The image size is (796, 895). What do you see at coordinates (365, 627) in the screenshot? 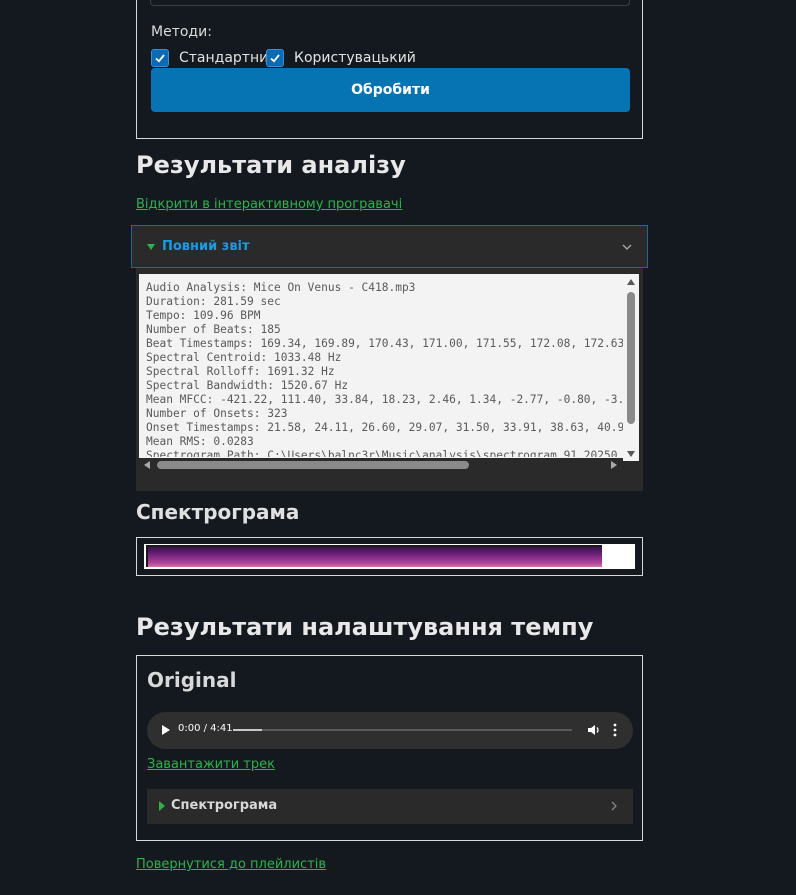
I see `tempo-heading: Результати налаштування темпу` at bounding box center [365, 627].